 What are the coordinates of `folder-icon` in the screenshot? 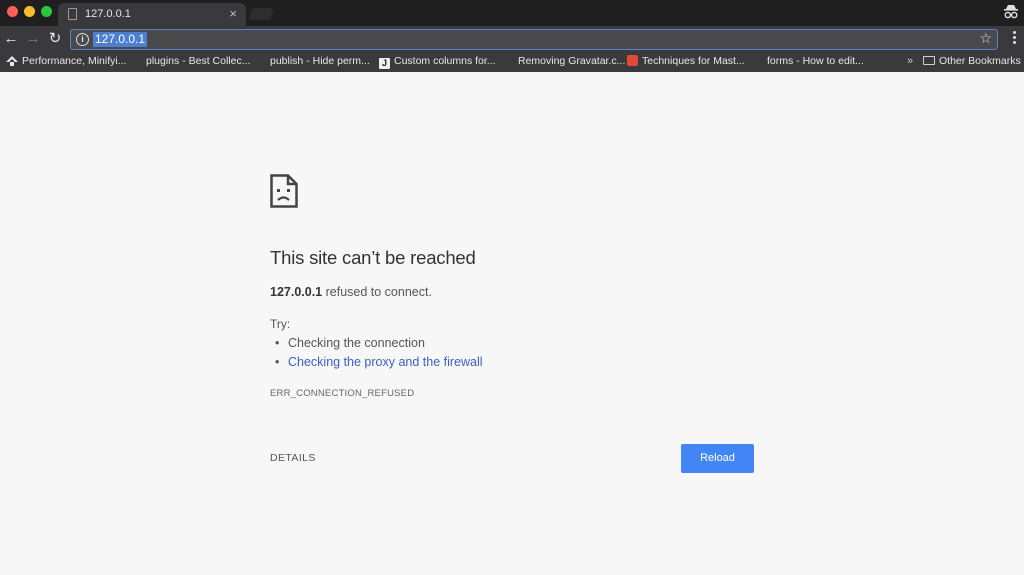 It's located at (929, 60).